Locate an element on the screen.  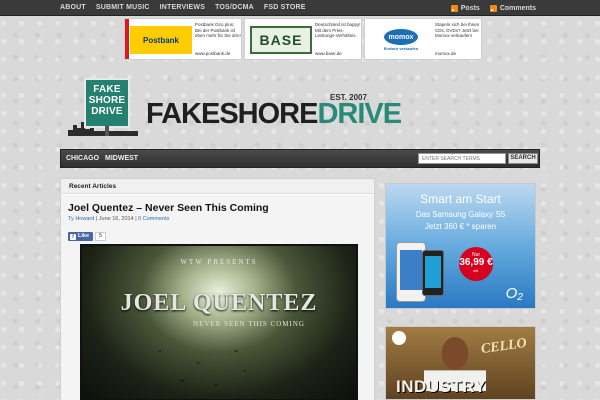
author-link: Ty Howard is located at coordinates (81, 219).